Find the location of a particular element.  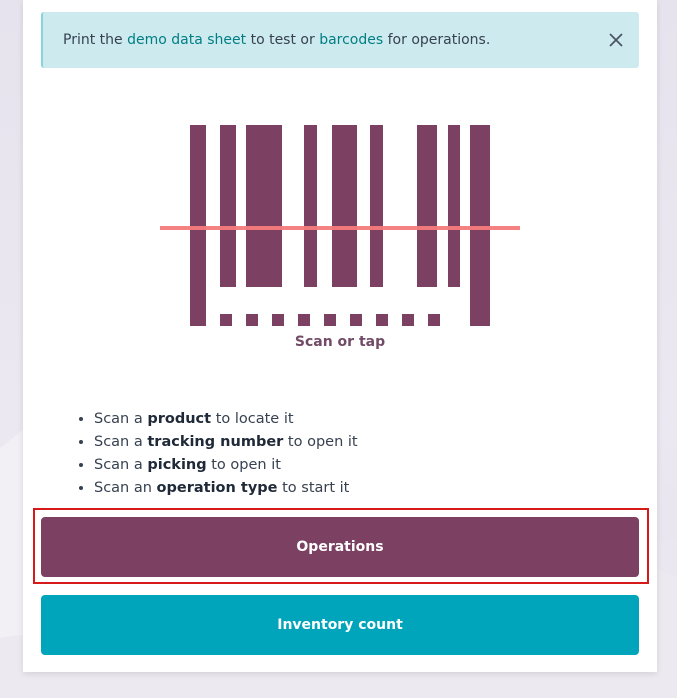

scan-or-tap-label: Scan or tap is located at coordinates (340, 342).